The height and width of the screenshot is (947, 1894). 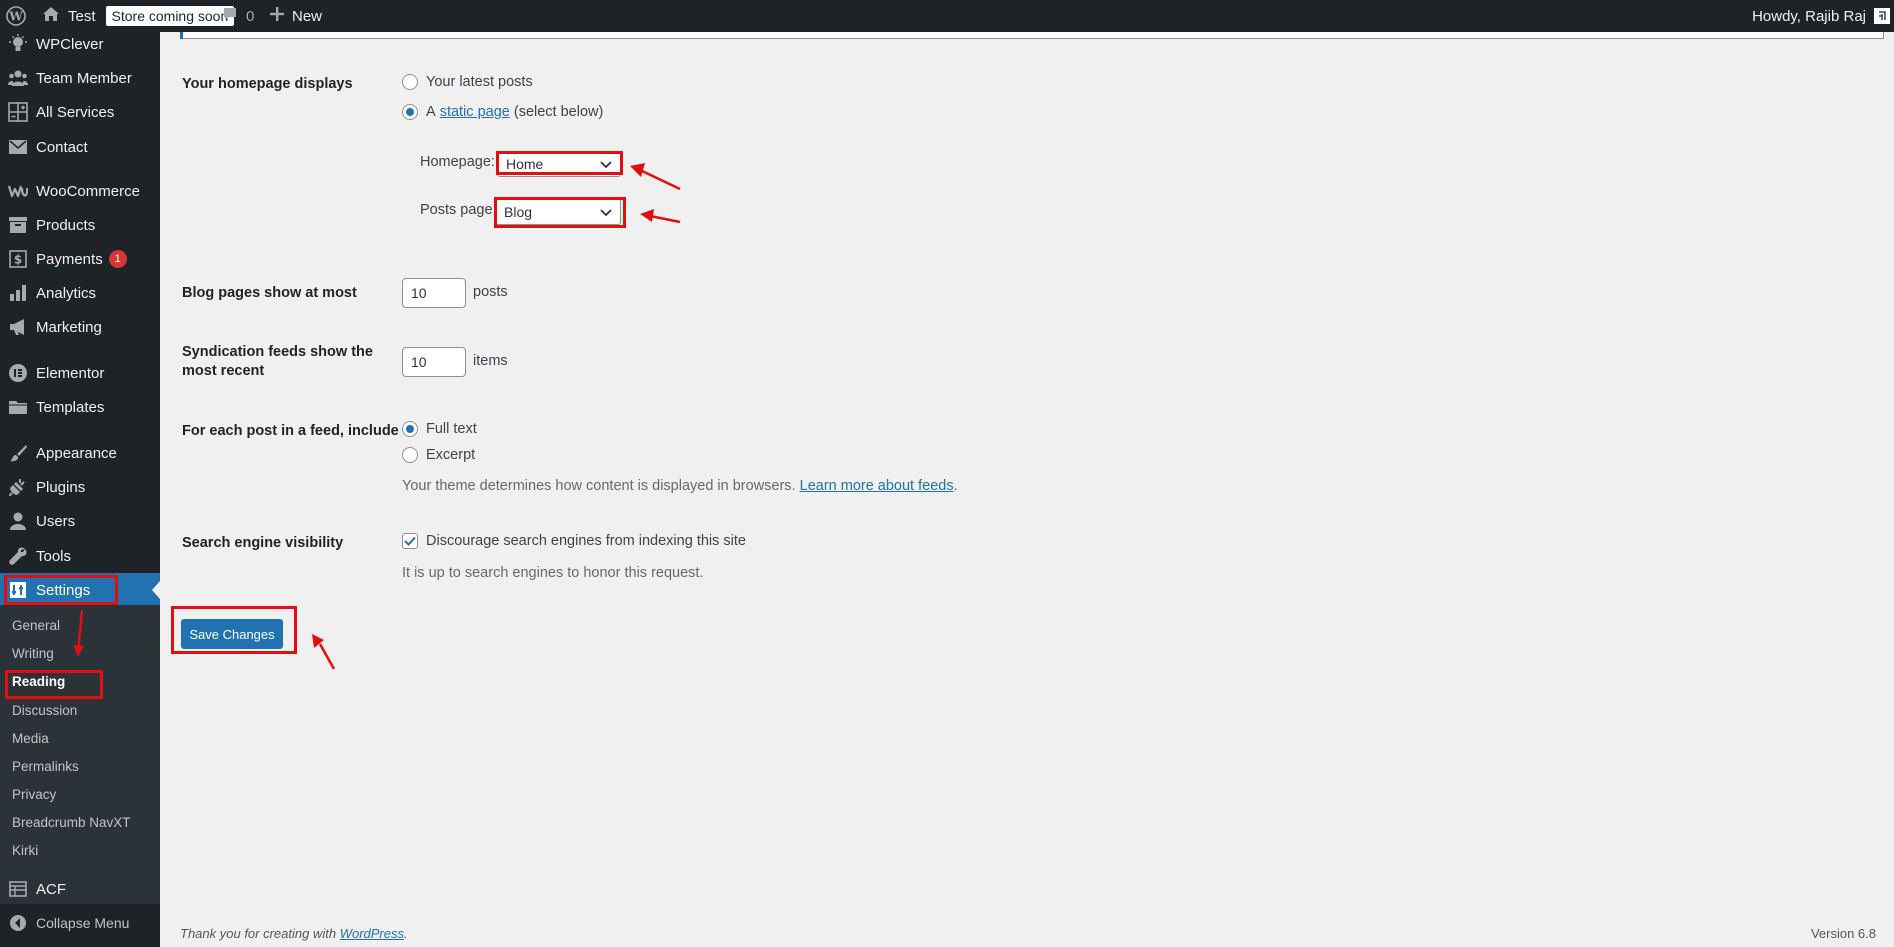 What do you see at coordinates (70, 44) in the screenshot?
I see `sidebar-item-label: WPClever` at bounding box center [70, 44].